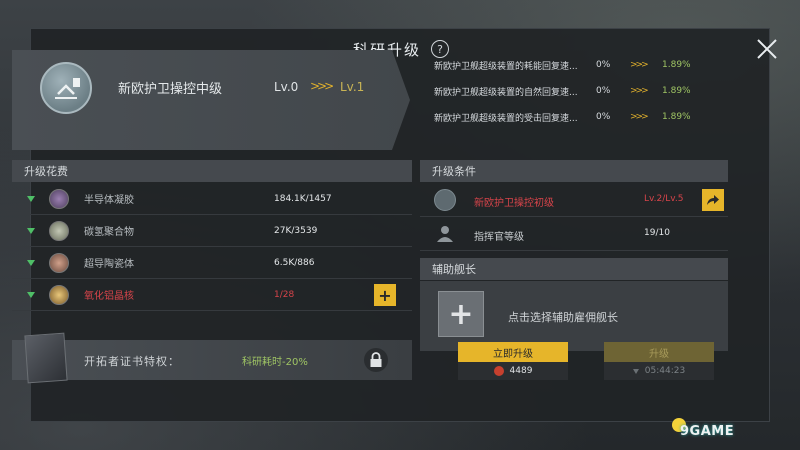 The image size is (800, 450). What do you see at coordinates (296, 230) in the screenshot?
I see `resource-value: 27K/3539` at bounding box center [296, 230].